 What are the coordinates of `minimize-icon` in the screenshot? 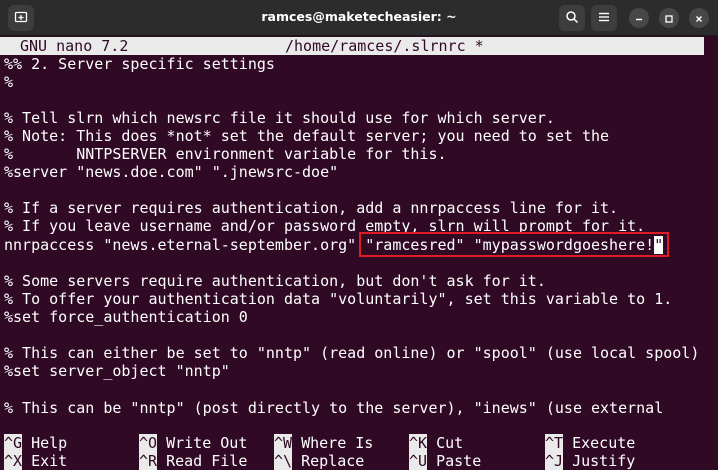 It's located at (639, 18).